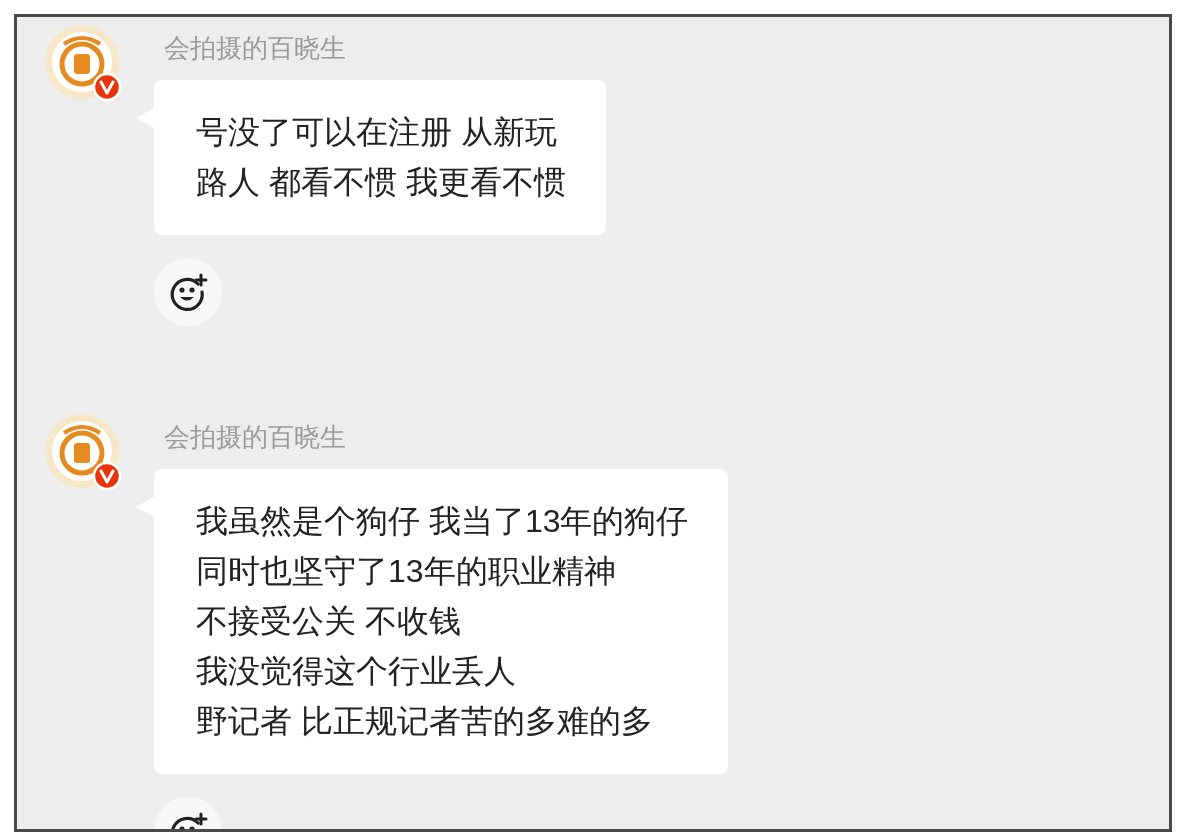 The width and height of the screenshot is (1184, 840). Describe the element at coordinates (406, 571) in the screenshot. I see `message-text: 同时也坚守了13年的职业精神` at that location.